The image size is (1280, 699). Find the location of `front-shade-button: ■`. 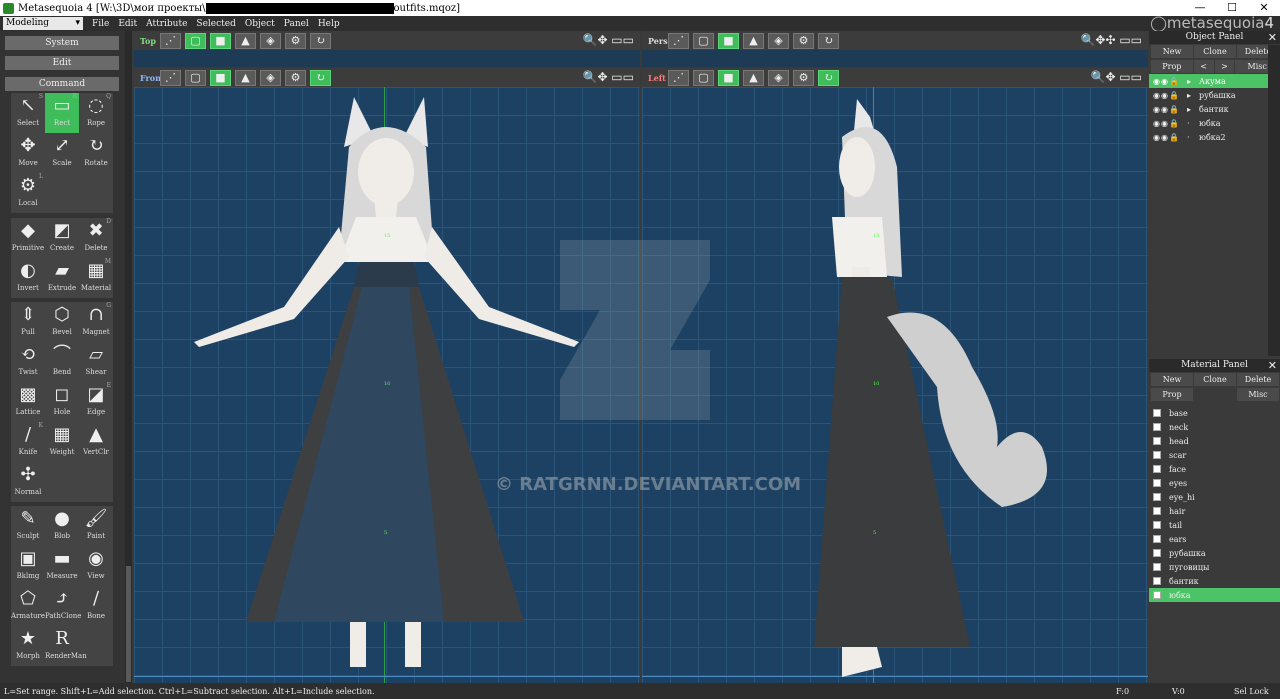

front-shade-button: ■ is located at coordinates (220, 77).